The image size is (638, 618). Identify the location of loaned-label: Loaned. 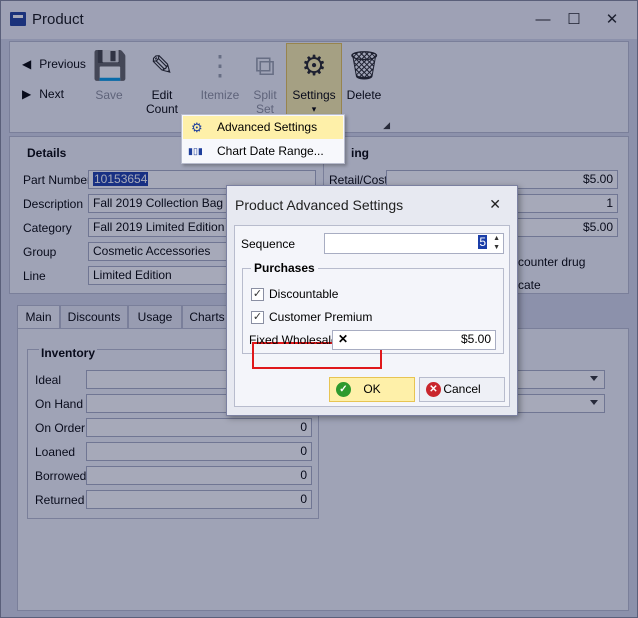
(55, 452).